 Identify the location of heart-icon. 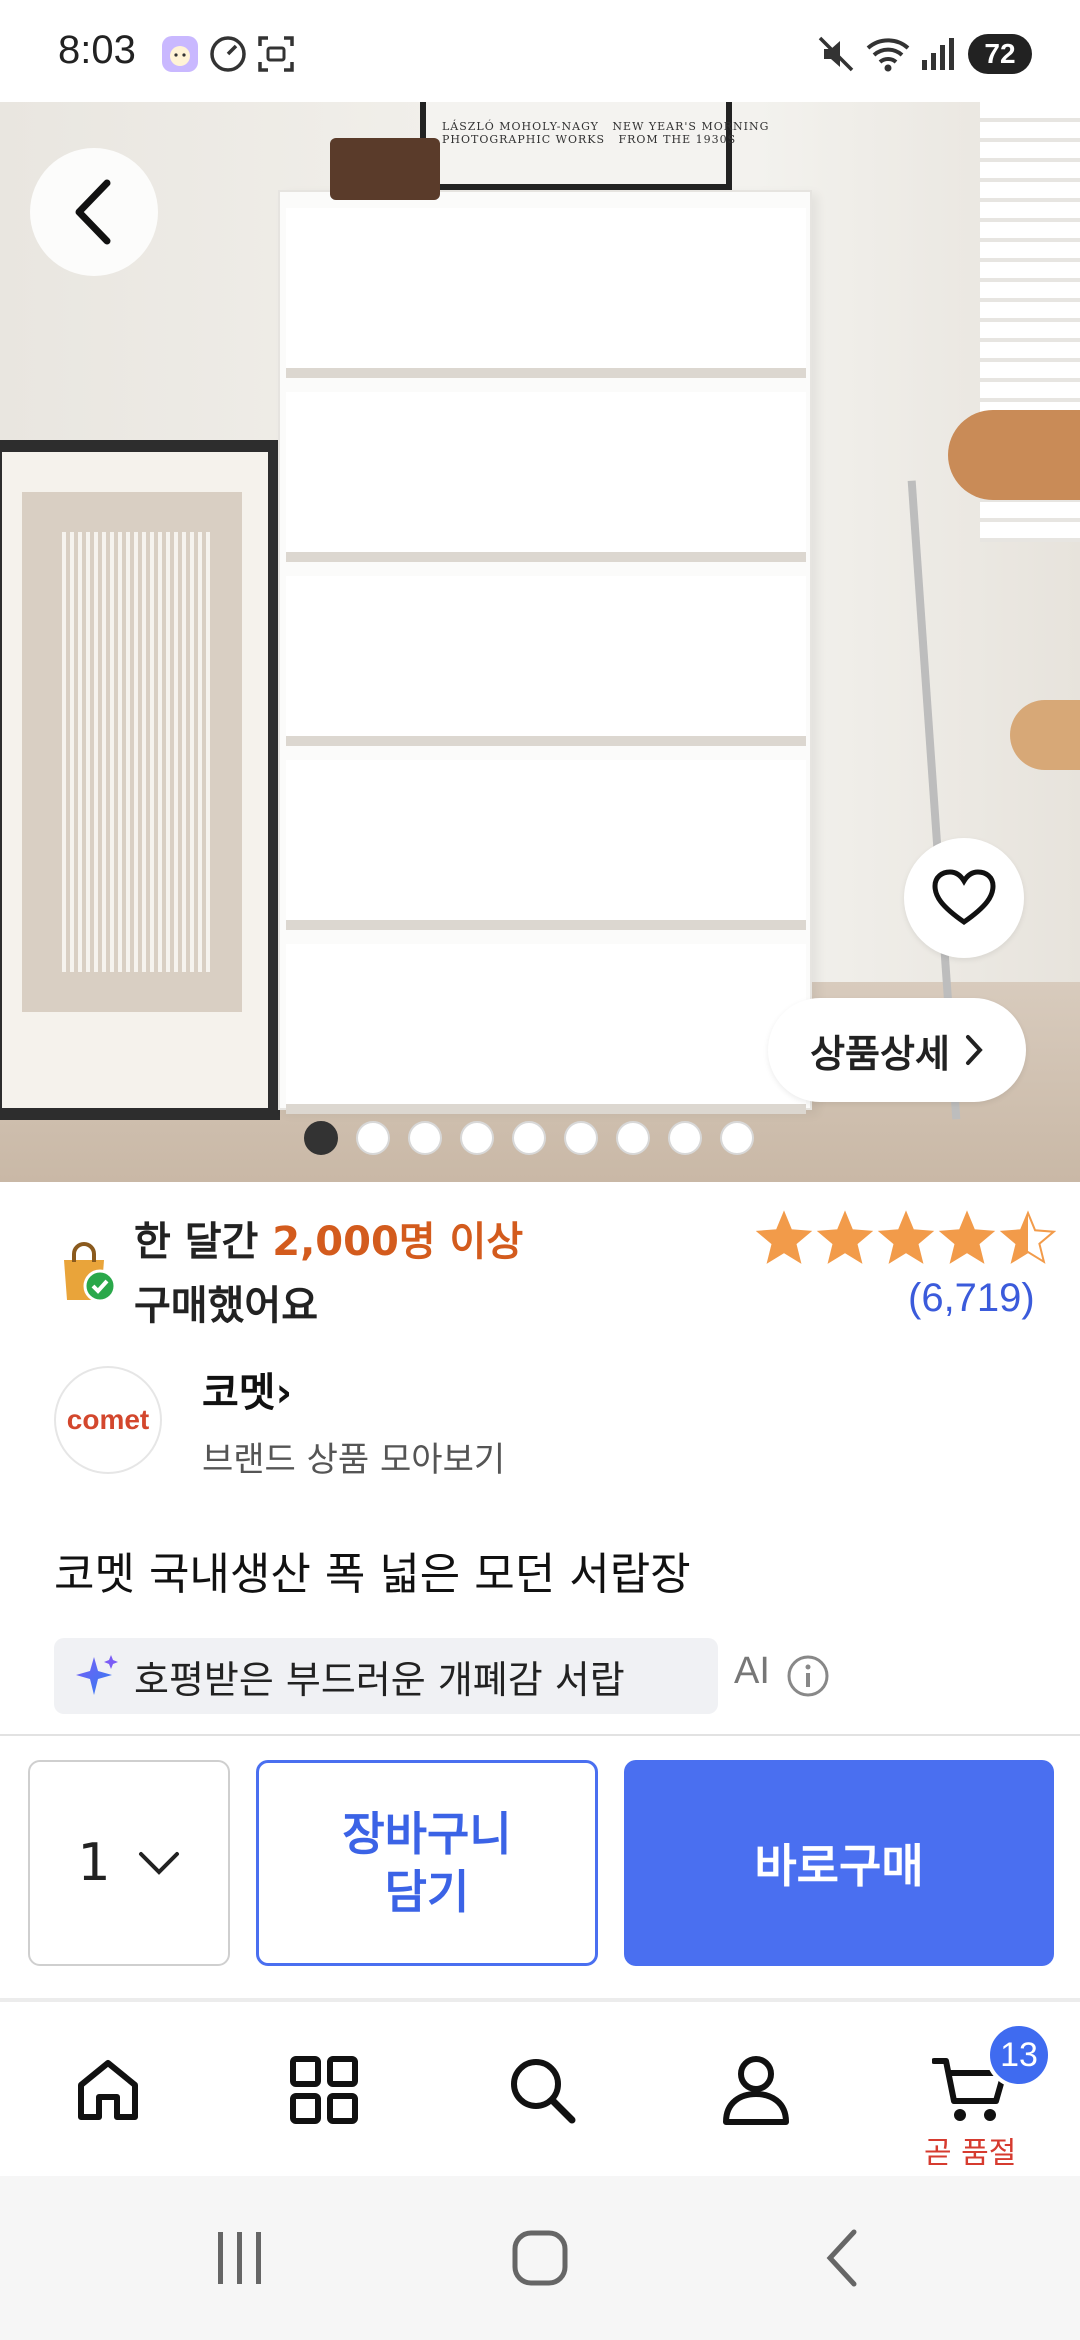
(964, 897).